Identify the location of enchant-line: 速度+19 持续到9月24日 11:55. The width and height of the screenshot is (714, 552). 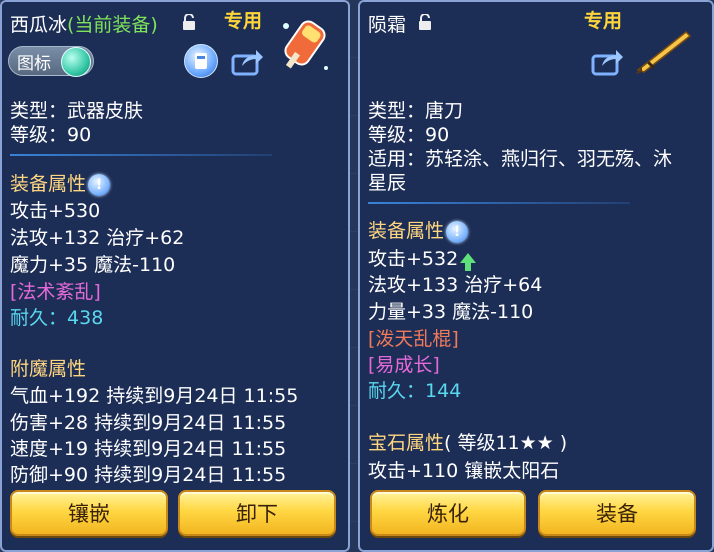
(148, 449).